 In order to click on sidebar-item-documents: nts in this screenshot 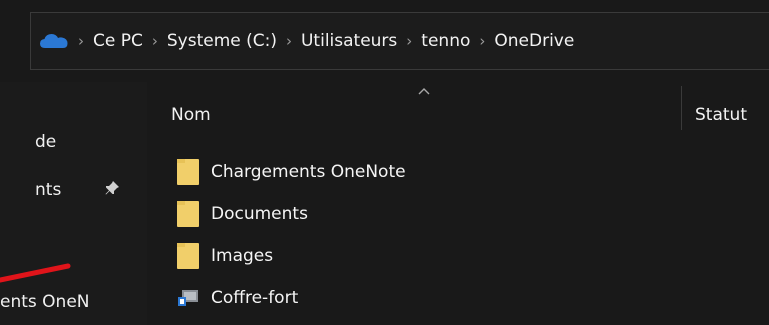, I will do `click(48, 190)`.